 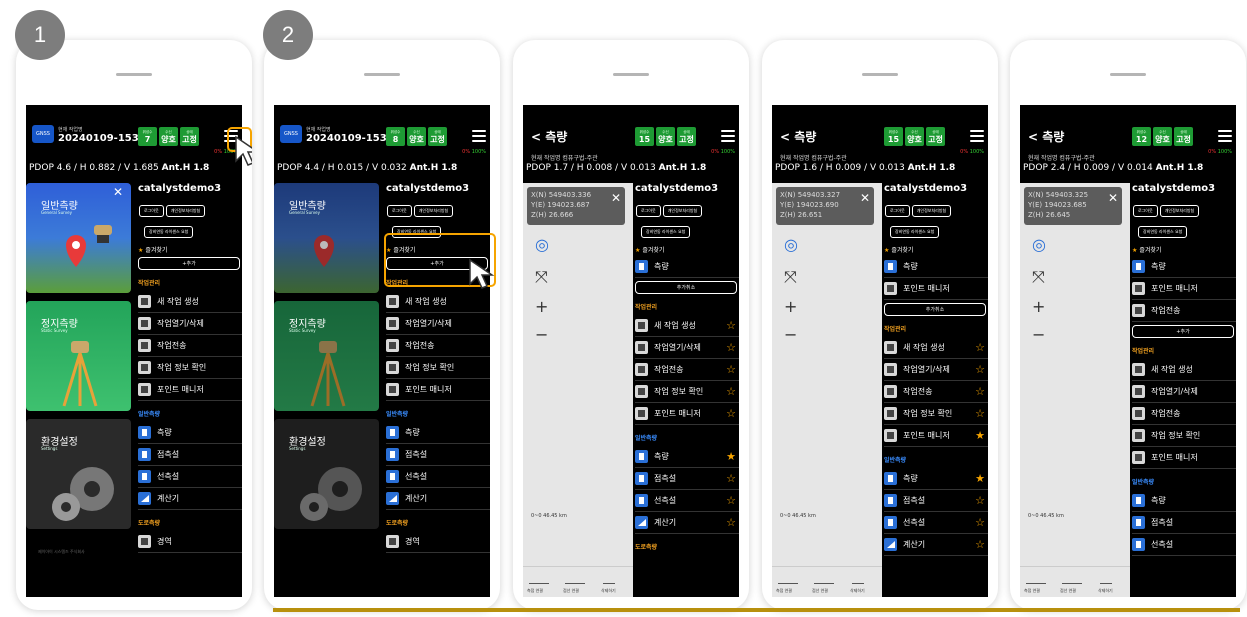 What do you see at coordinates (936, 479) in the screenshot?
I see `menu-item: 측량 ★` at bounding box center [936, 479].